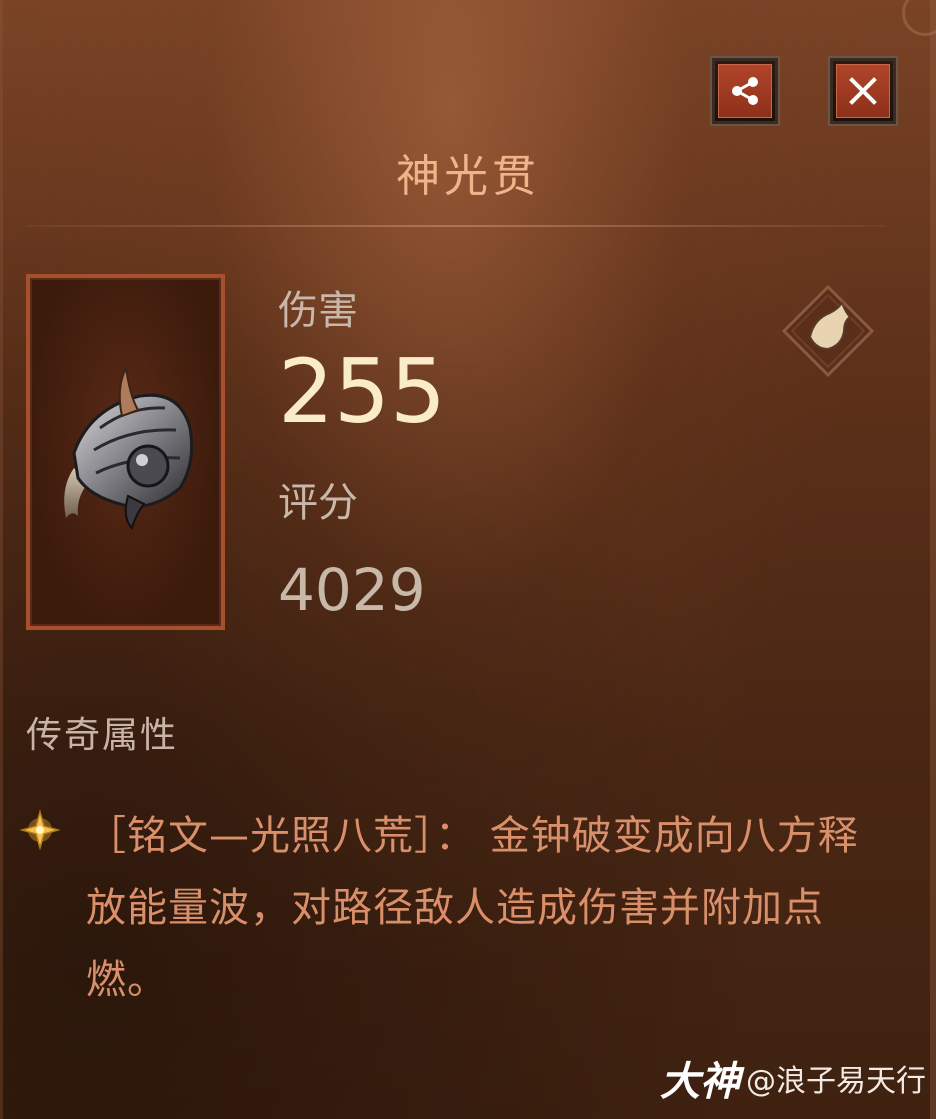  I want to click on share-button, so click(745, 91).